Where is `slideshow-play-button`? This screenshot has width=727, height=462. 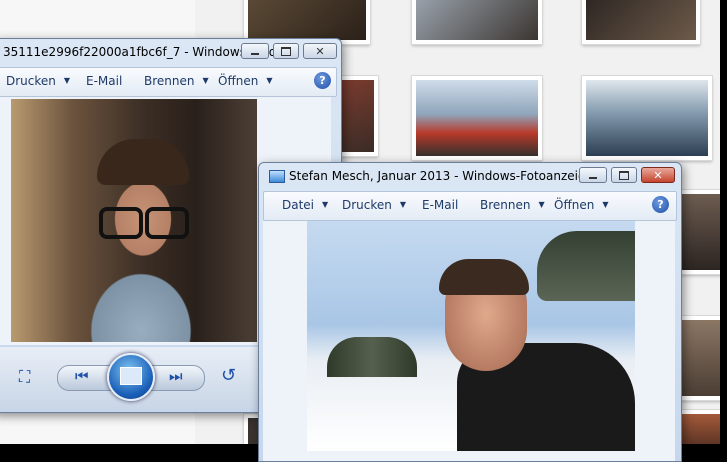
slideshow-play-button is located at coordinates (131, 377).